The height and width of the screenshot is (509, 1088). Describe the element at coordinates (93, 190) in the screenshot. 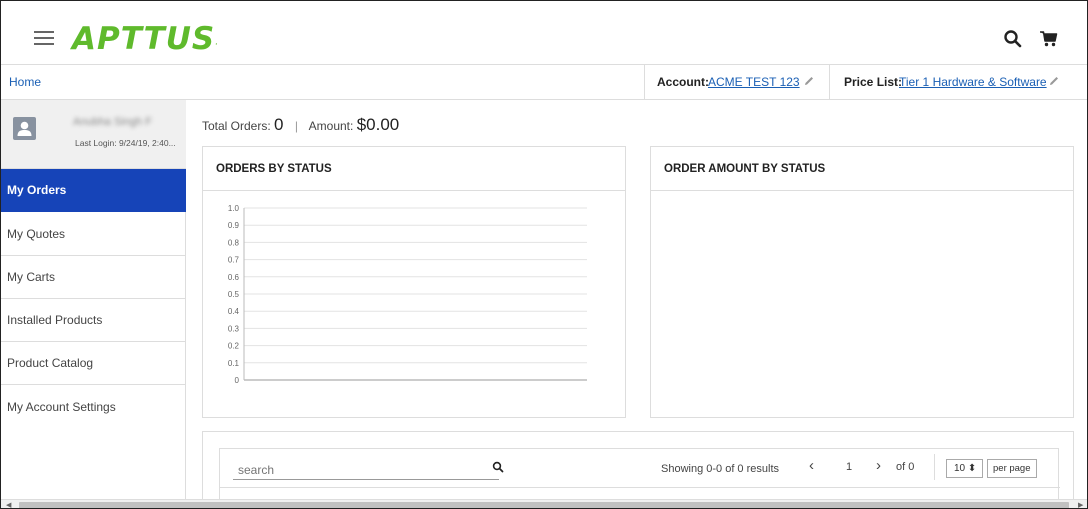

I see `sidebar-item-my-orders: My Orders` at that location.